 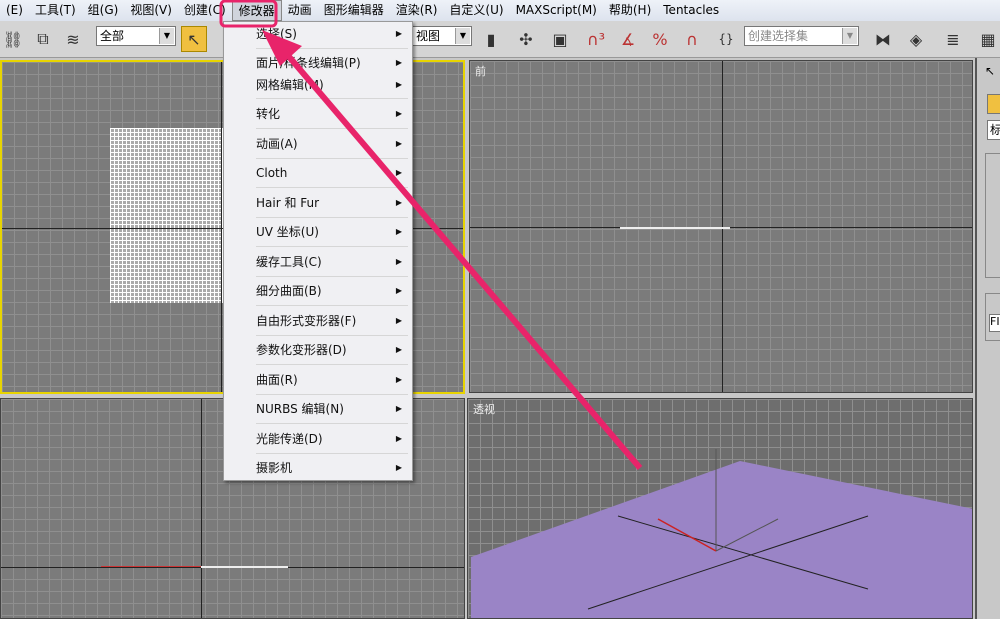 I want to click on move-icon: ✣, so click(x=526, y=39).